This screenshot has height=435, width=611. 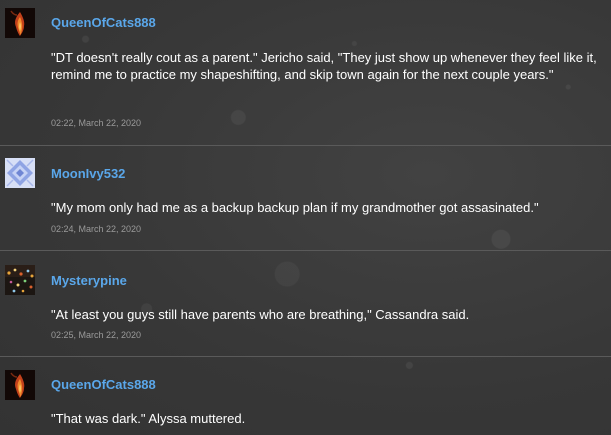 I want to click on lights-avatar-icon, so click(x=20, y=280).